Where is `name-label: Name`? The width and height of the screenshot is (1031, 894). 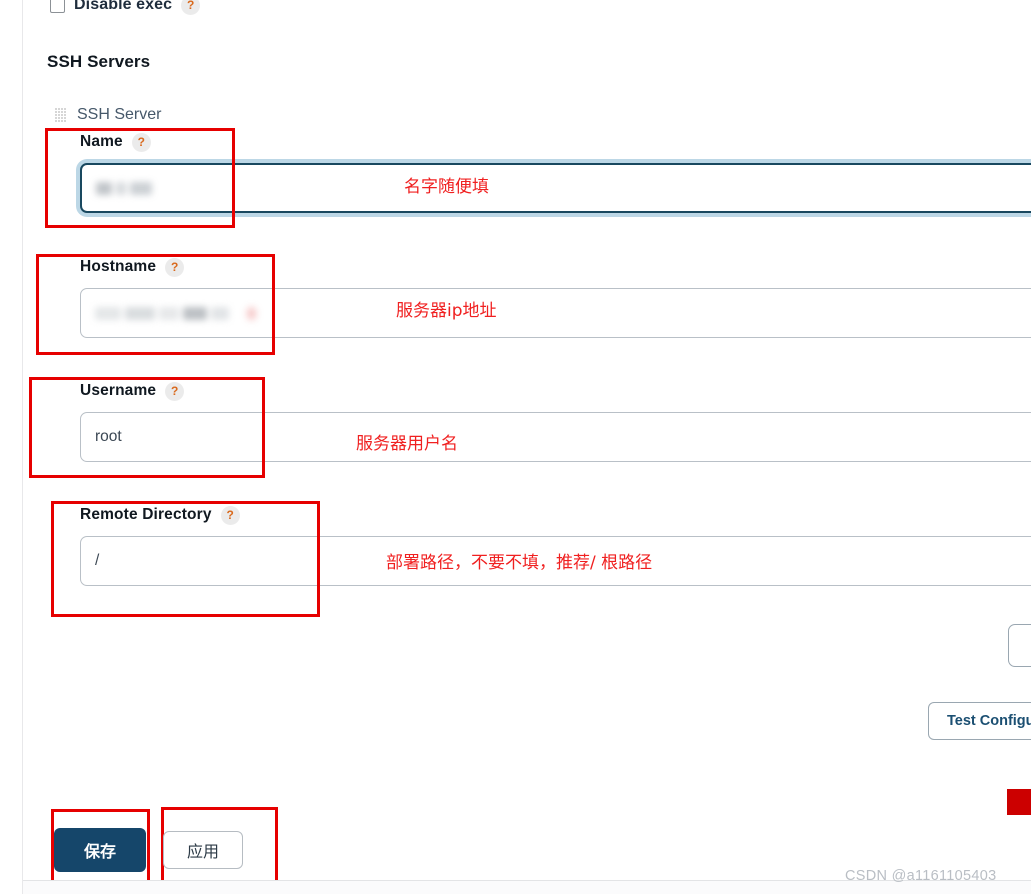 name-label: Name is located at coordinates (101, 141).